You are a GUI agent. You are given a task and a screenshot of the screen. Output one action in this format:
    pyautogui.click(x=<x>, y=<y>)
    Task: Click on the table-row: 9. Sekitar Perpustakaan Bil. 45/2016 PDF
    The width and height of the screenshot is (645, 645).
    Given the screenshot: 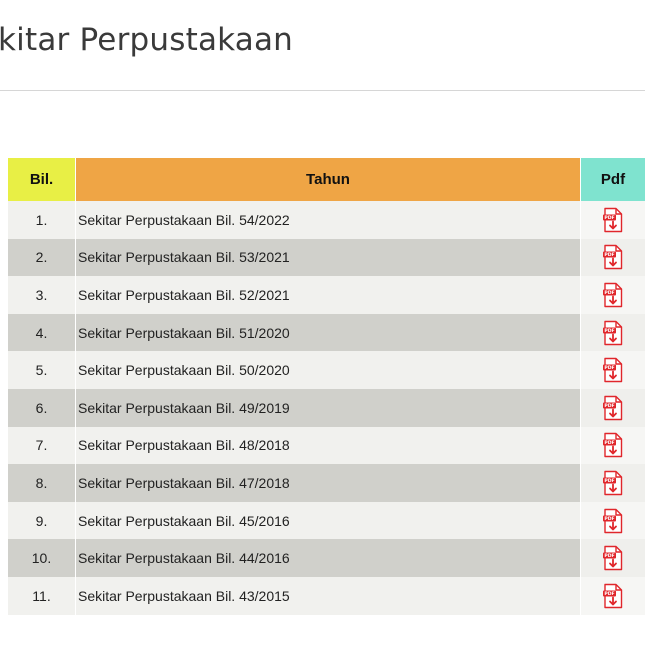 What is the action you would take?
    pyautogui.click(x=326, y=520)
    